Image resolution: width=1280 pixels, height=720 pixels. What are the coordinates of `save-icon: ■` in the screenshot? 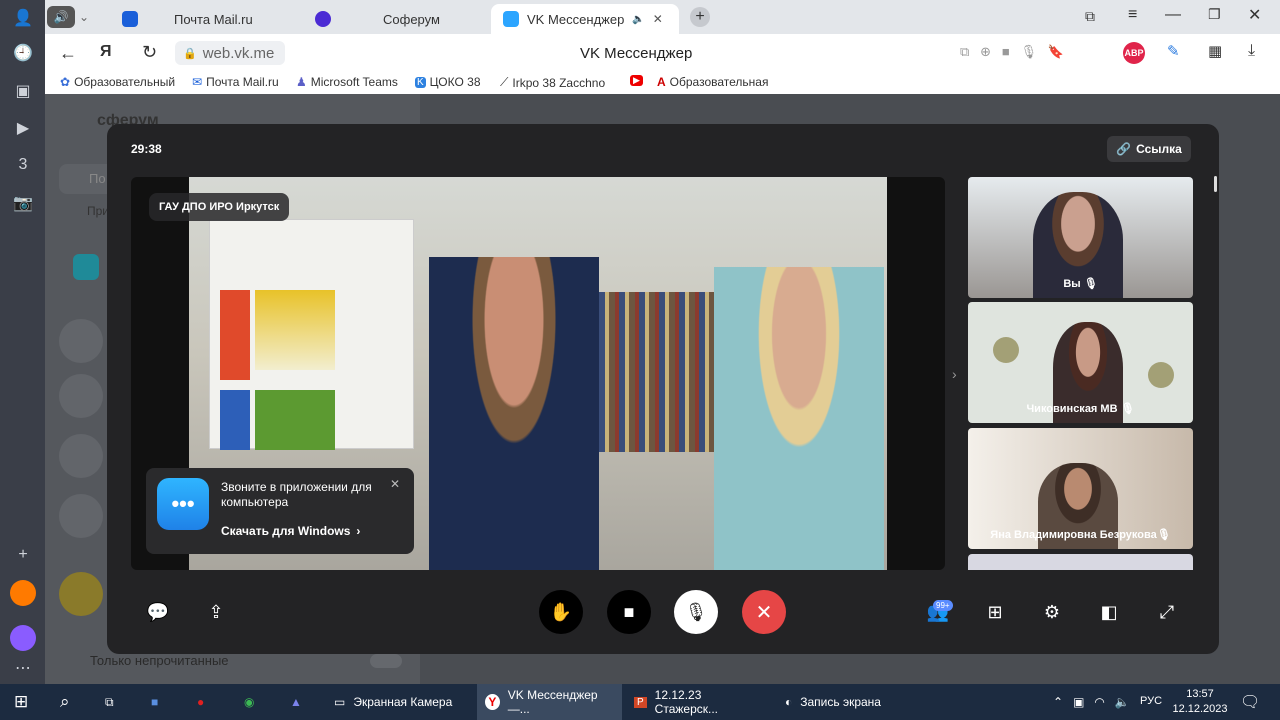 It's located at (155, 702).